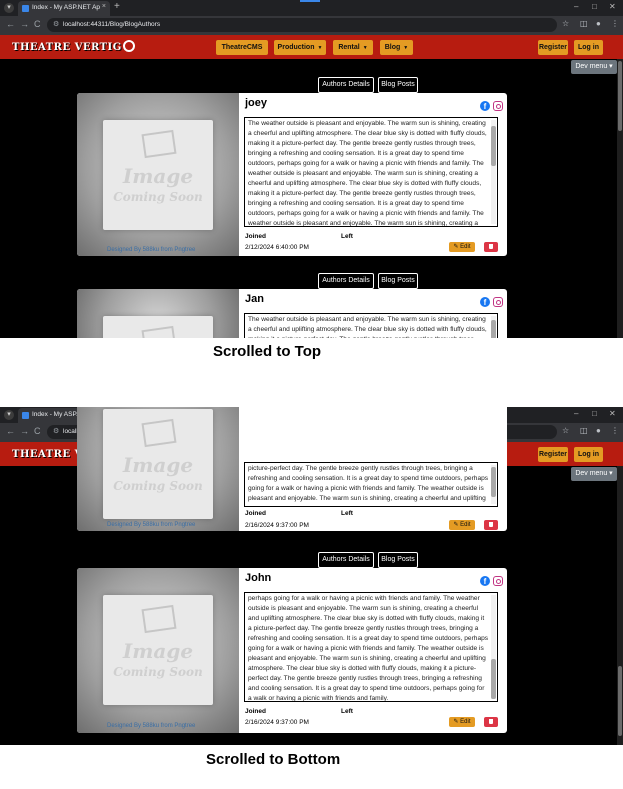 The image size is (623, 789). Describe the element at coordinates (117, 6) in the screenshot. I see `new-tab-icon: +` at that location.